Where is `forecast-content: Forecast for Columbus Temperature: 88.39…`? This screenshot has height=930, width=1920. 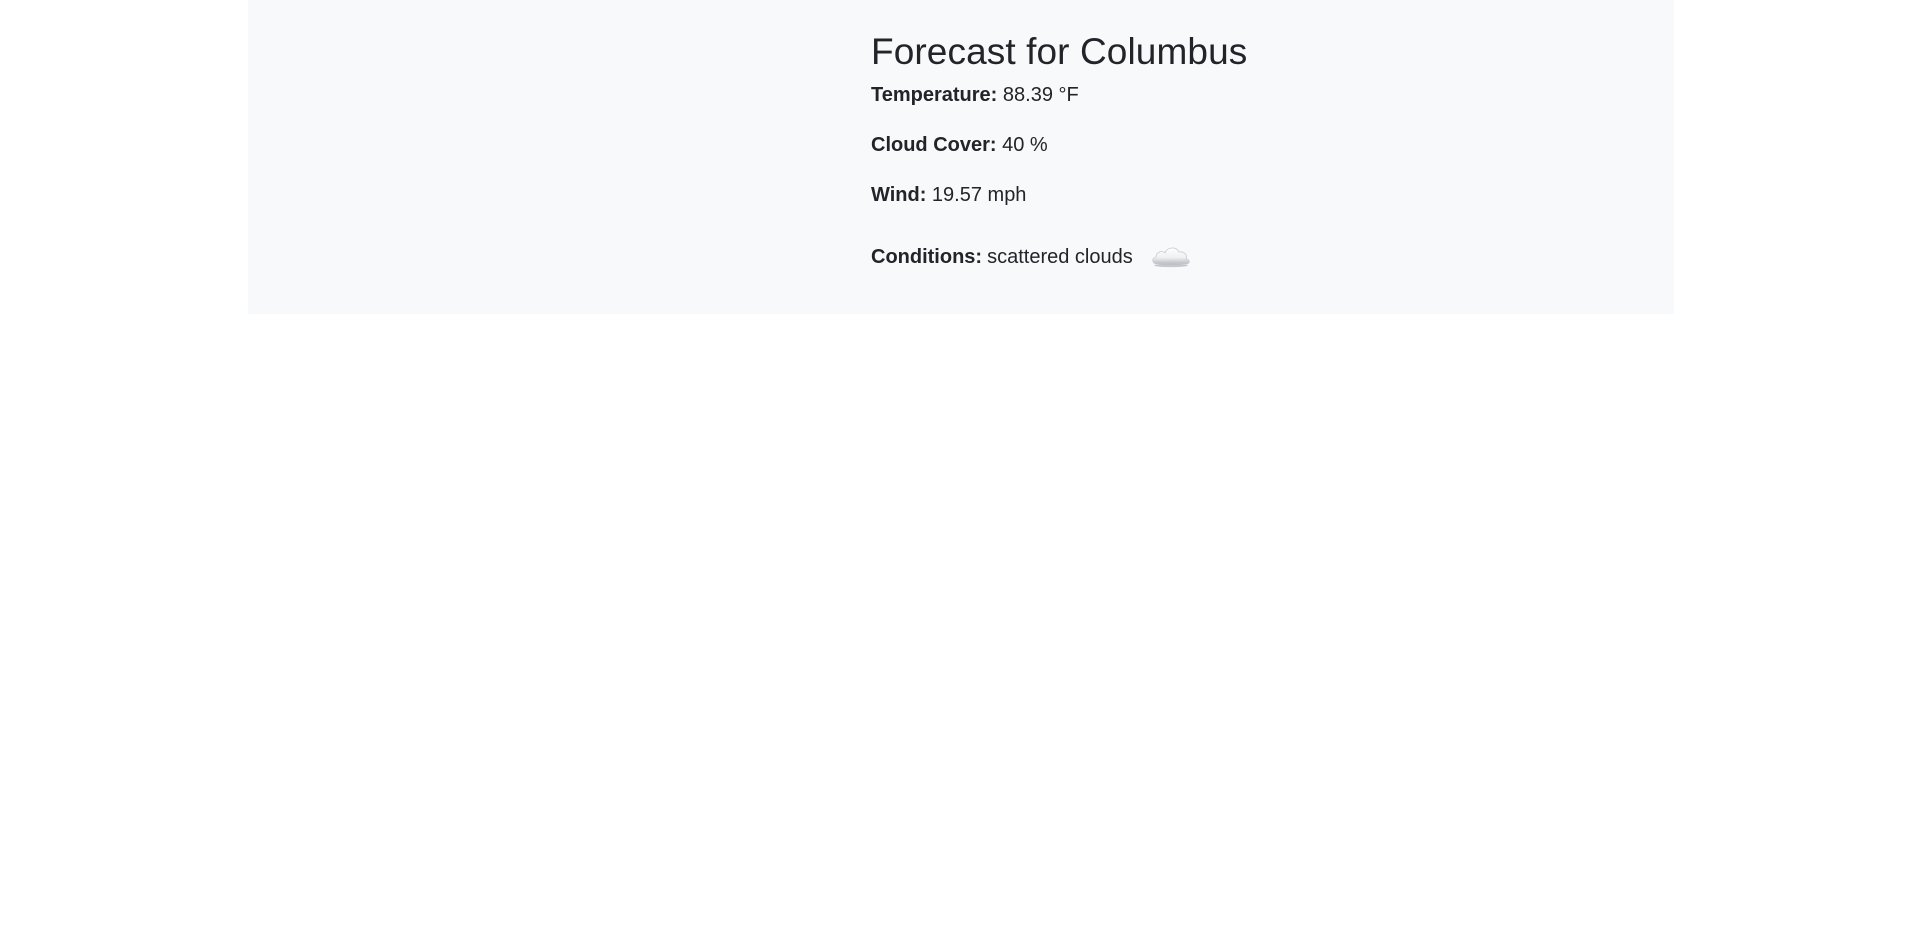
forecast-content: Forecast for Columbus Temperature: 88.39… is located at coordinates (1221, 150).